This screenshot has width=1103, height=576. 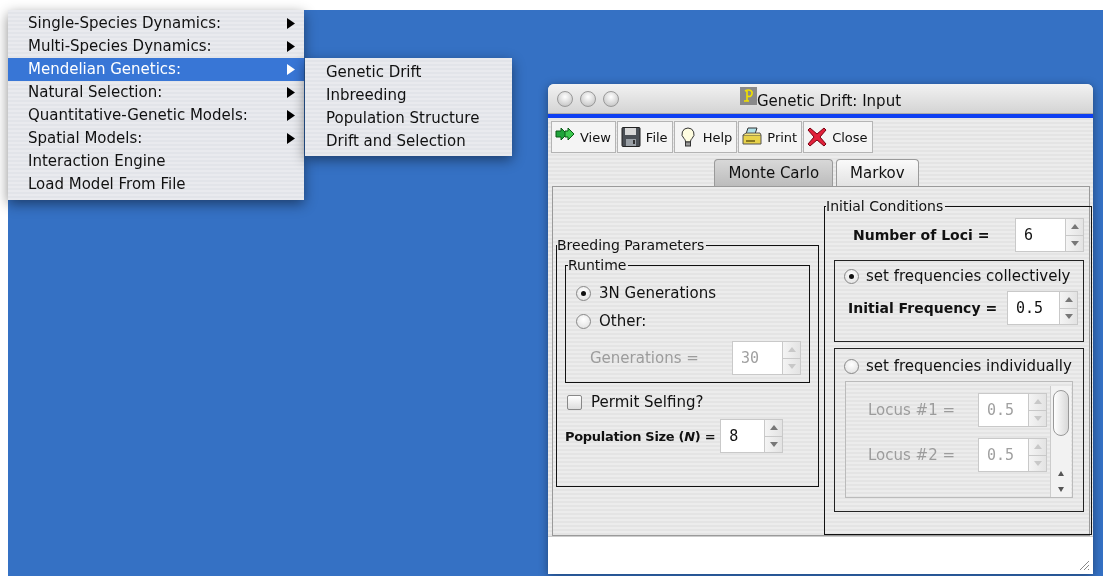 What do you see at coordinates (156, 69) in the screenshot?
I see `menu-item: Mendelian Genetics:` at bounding box center [156, 69].